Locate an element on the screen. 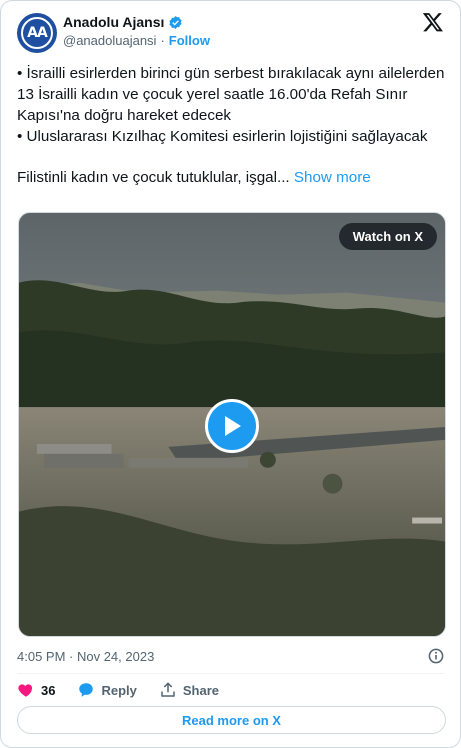 This screenshot has width=461, height=748. avatar: AA is located at coordinates (37, 33).